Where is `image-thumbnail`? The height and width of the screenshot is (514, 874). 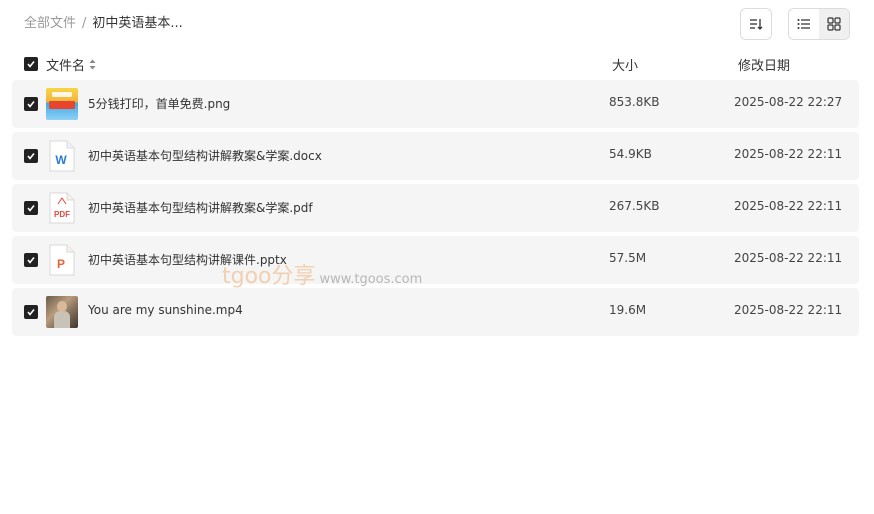
image-thumbnail is located at coordinates (62, 104).